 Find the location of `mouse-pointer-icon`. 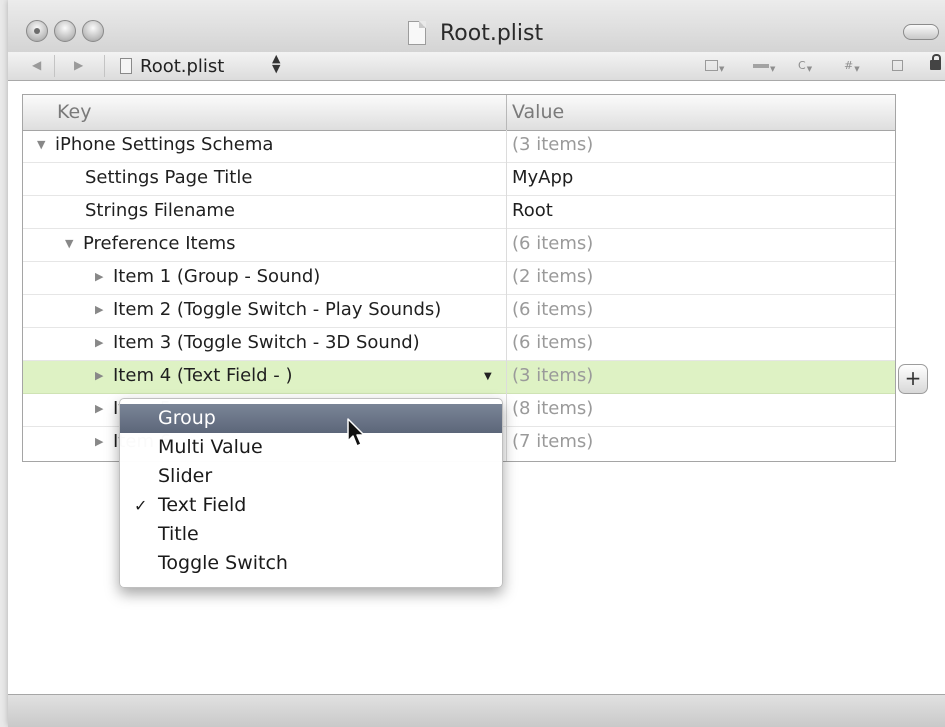

mouse-pointer-icon is located at coordinates (356, 432).